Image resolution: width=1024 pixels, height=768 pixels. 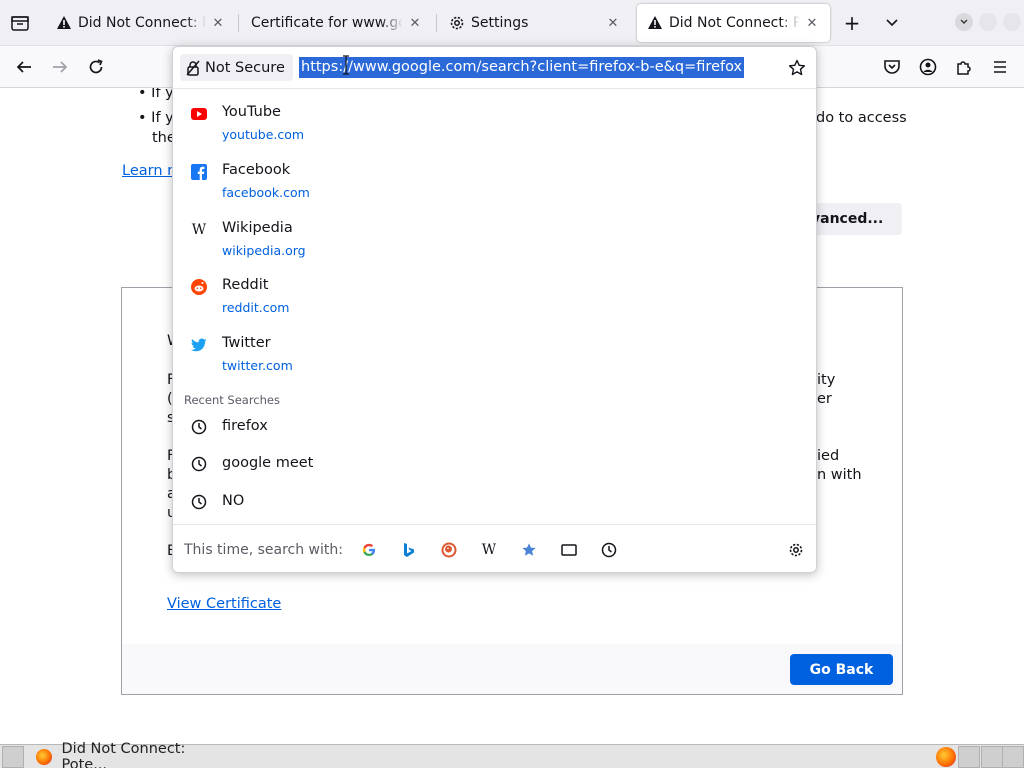 What do you see at coordinates (199, 287) in the screenshot?
I see `reddit-icon` at bounding box center [199, 287].